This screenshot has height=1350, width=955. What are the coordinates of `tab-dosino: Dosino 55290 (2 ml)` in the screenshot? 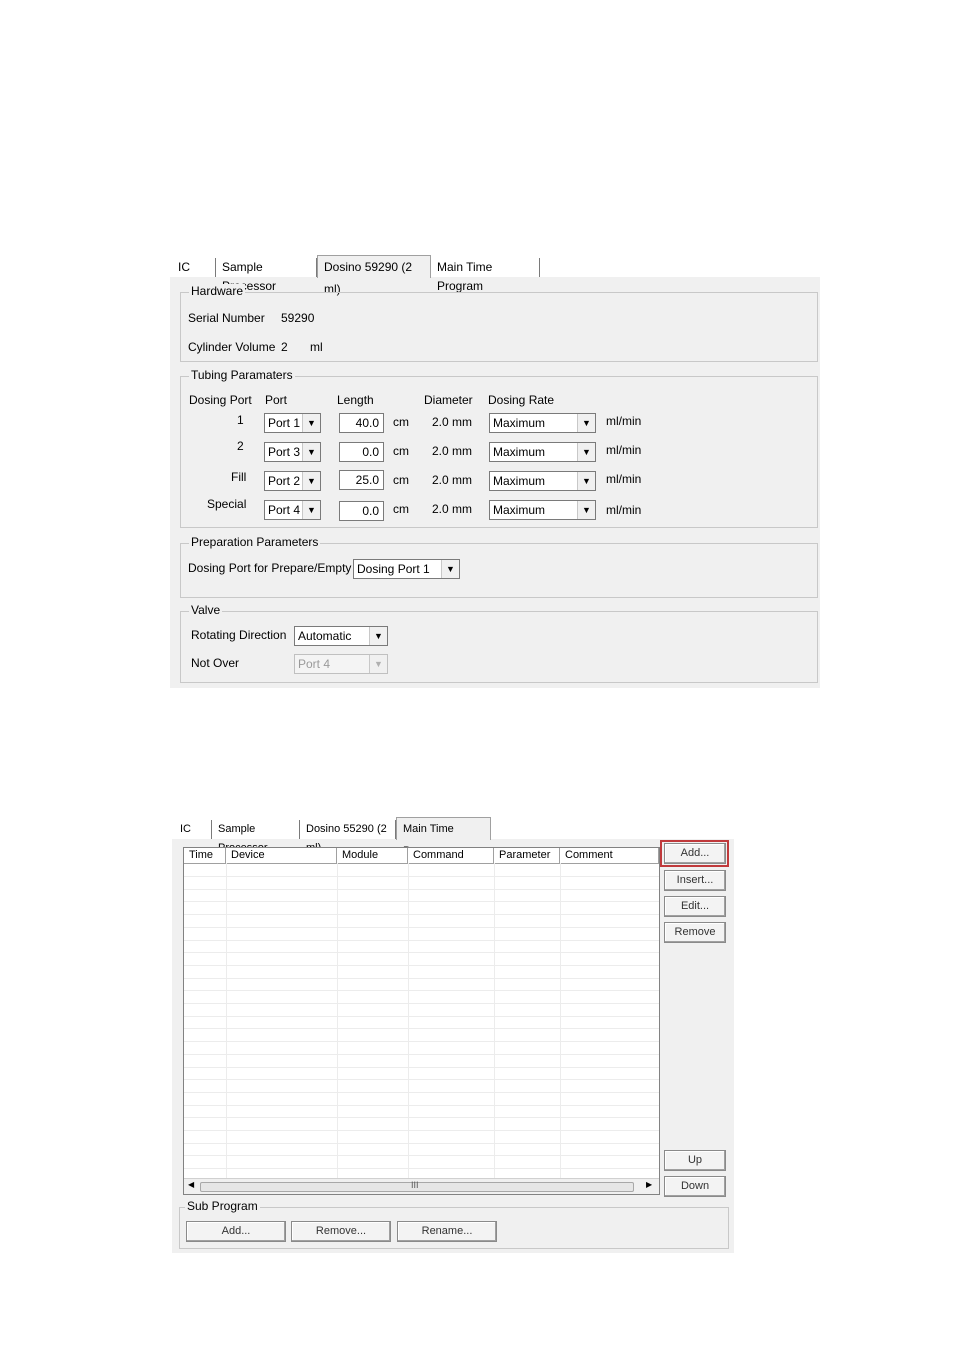 It's located at (348, 837).